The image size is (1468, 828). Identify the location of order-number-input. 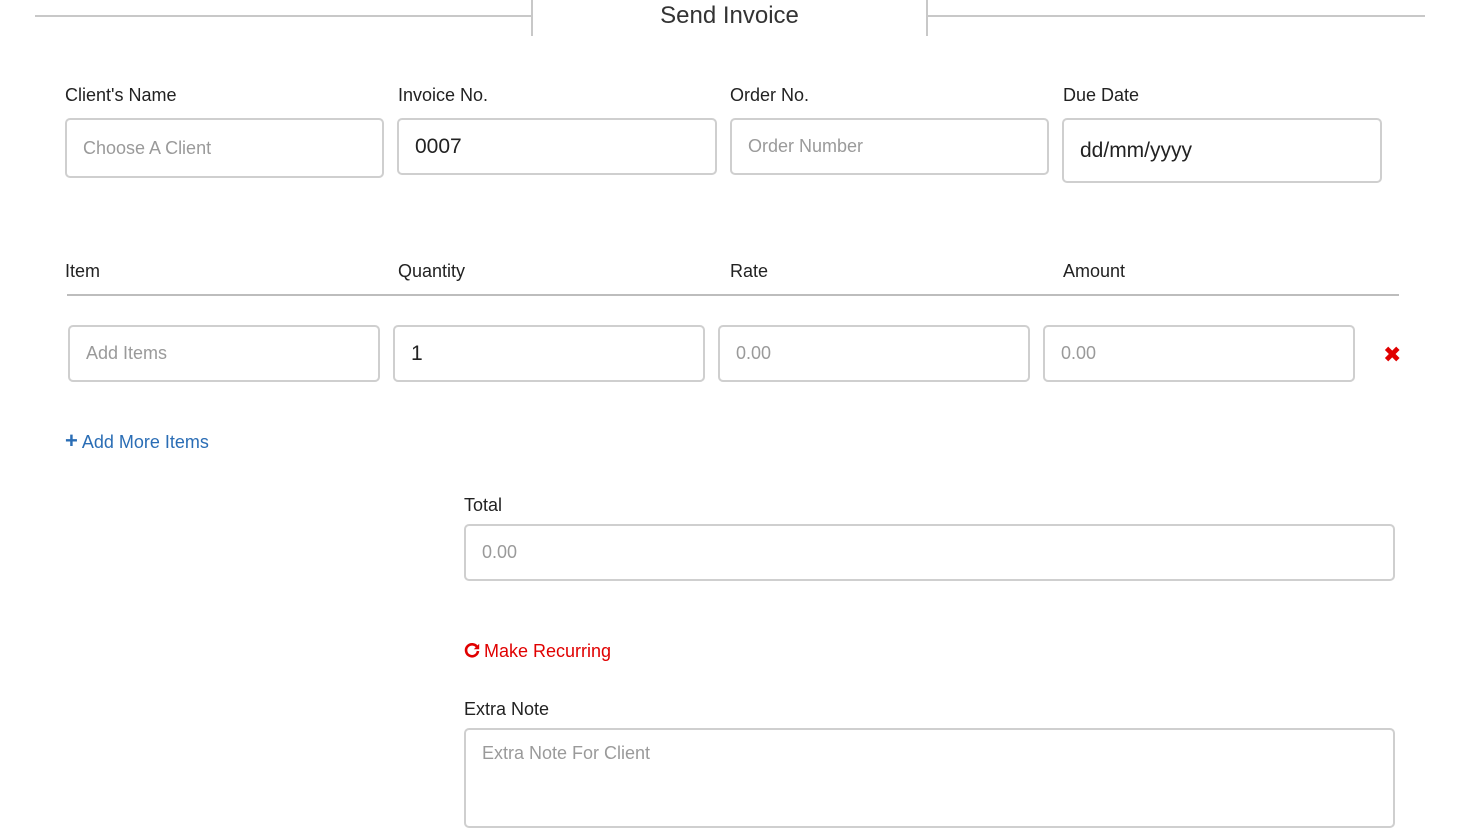
(889, 146).